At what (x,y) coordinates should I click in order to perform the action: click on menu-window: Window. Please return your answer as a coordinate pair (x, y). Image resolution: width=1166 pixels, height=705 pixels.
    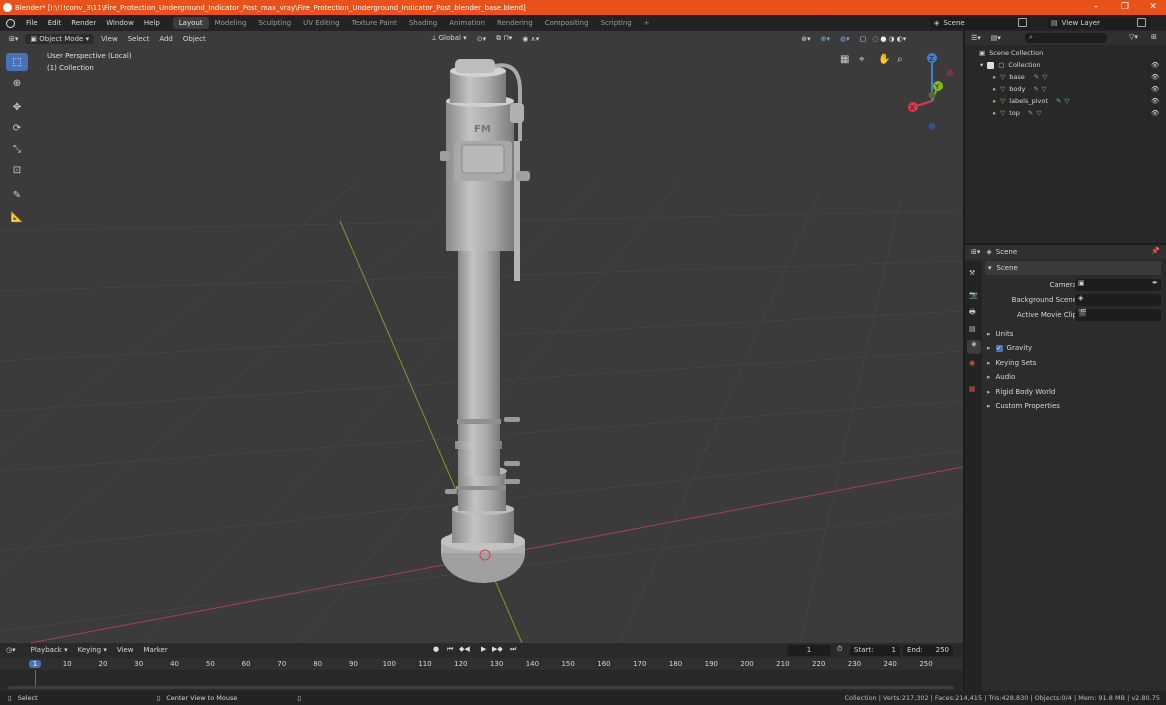
    Looking at the image, I should click on (120, 23).